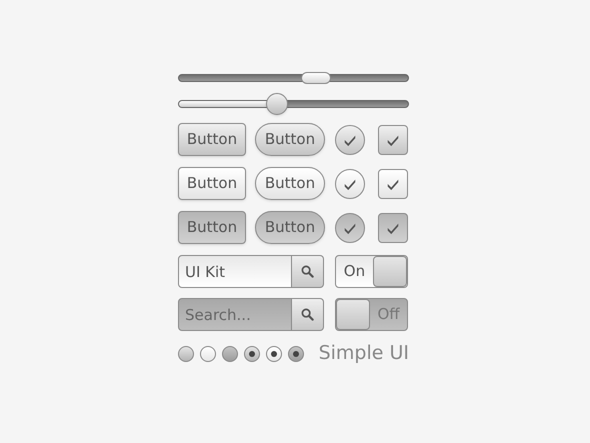  Describe the element at coordinates (354, 271) in the screenshot. I see `toggle-label: On` at that location.